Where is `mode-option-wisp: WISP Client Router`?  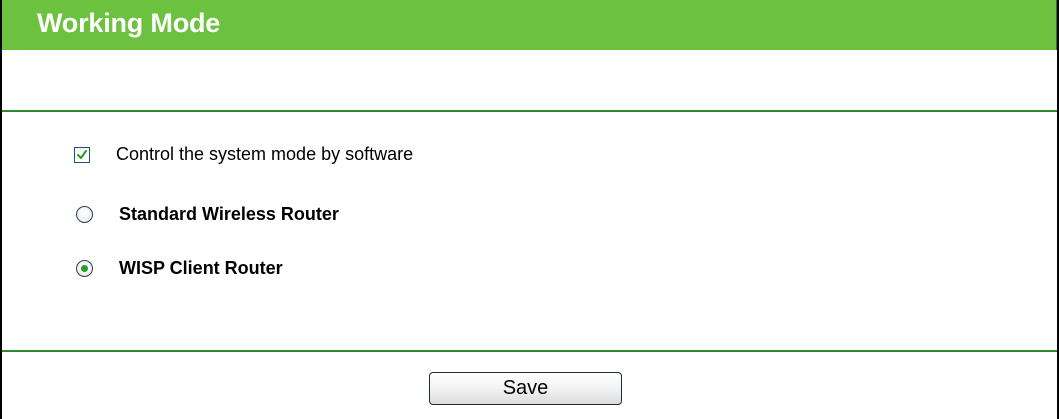
mode-option-wisp: WISP Client Router is located at coordinates (178, 268).